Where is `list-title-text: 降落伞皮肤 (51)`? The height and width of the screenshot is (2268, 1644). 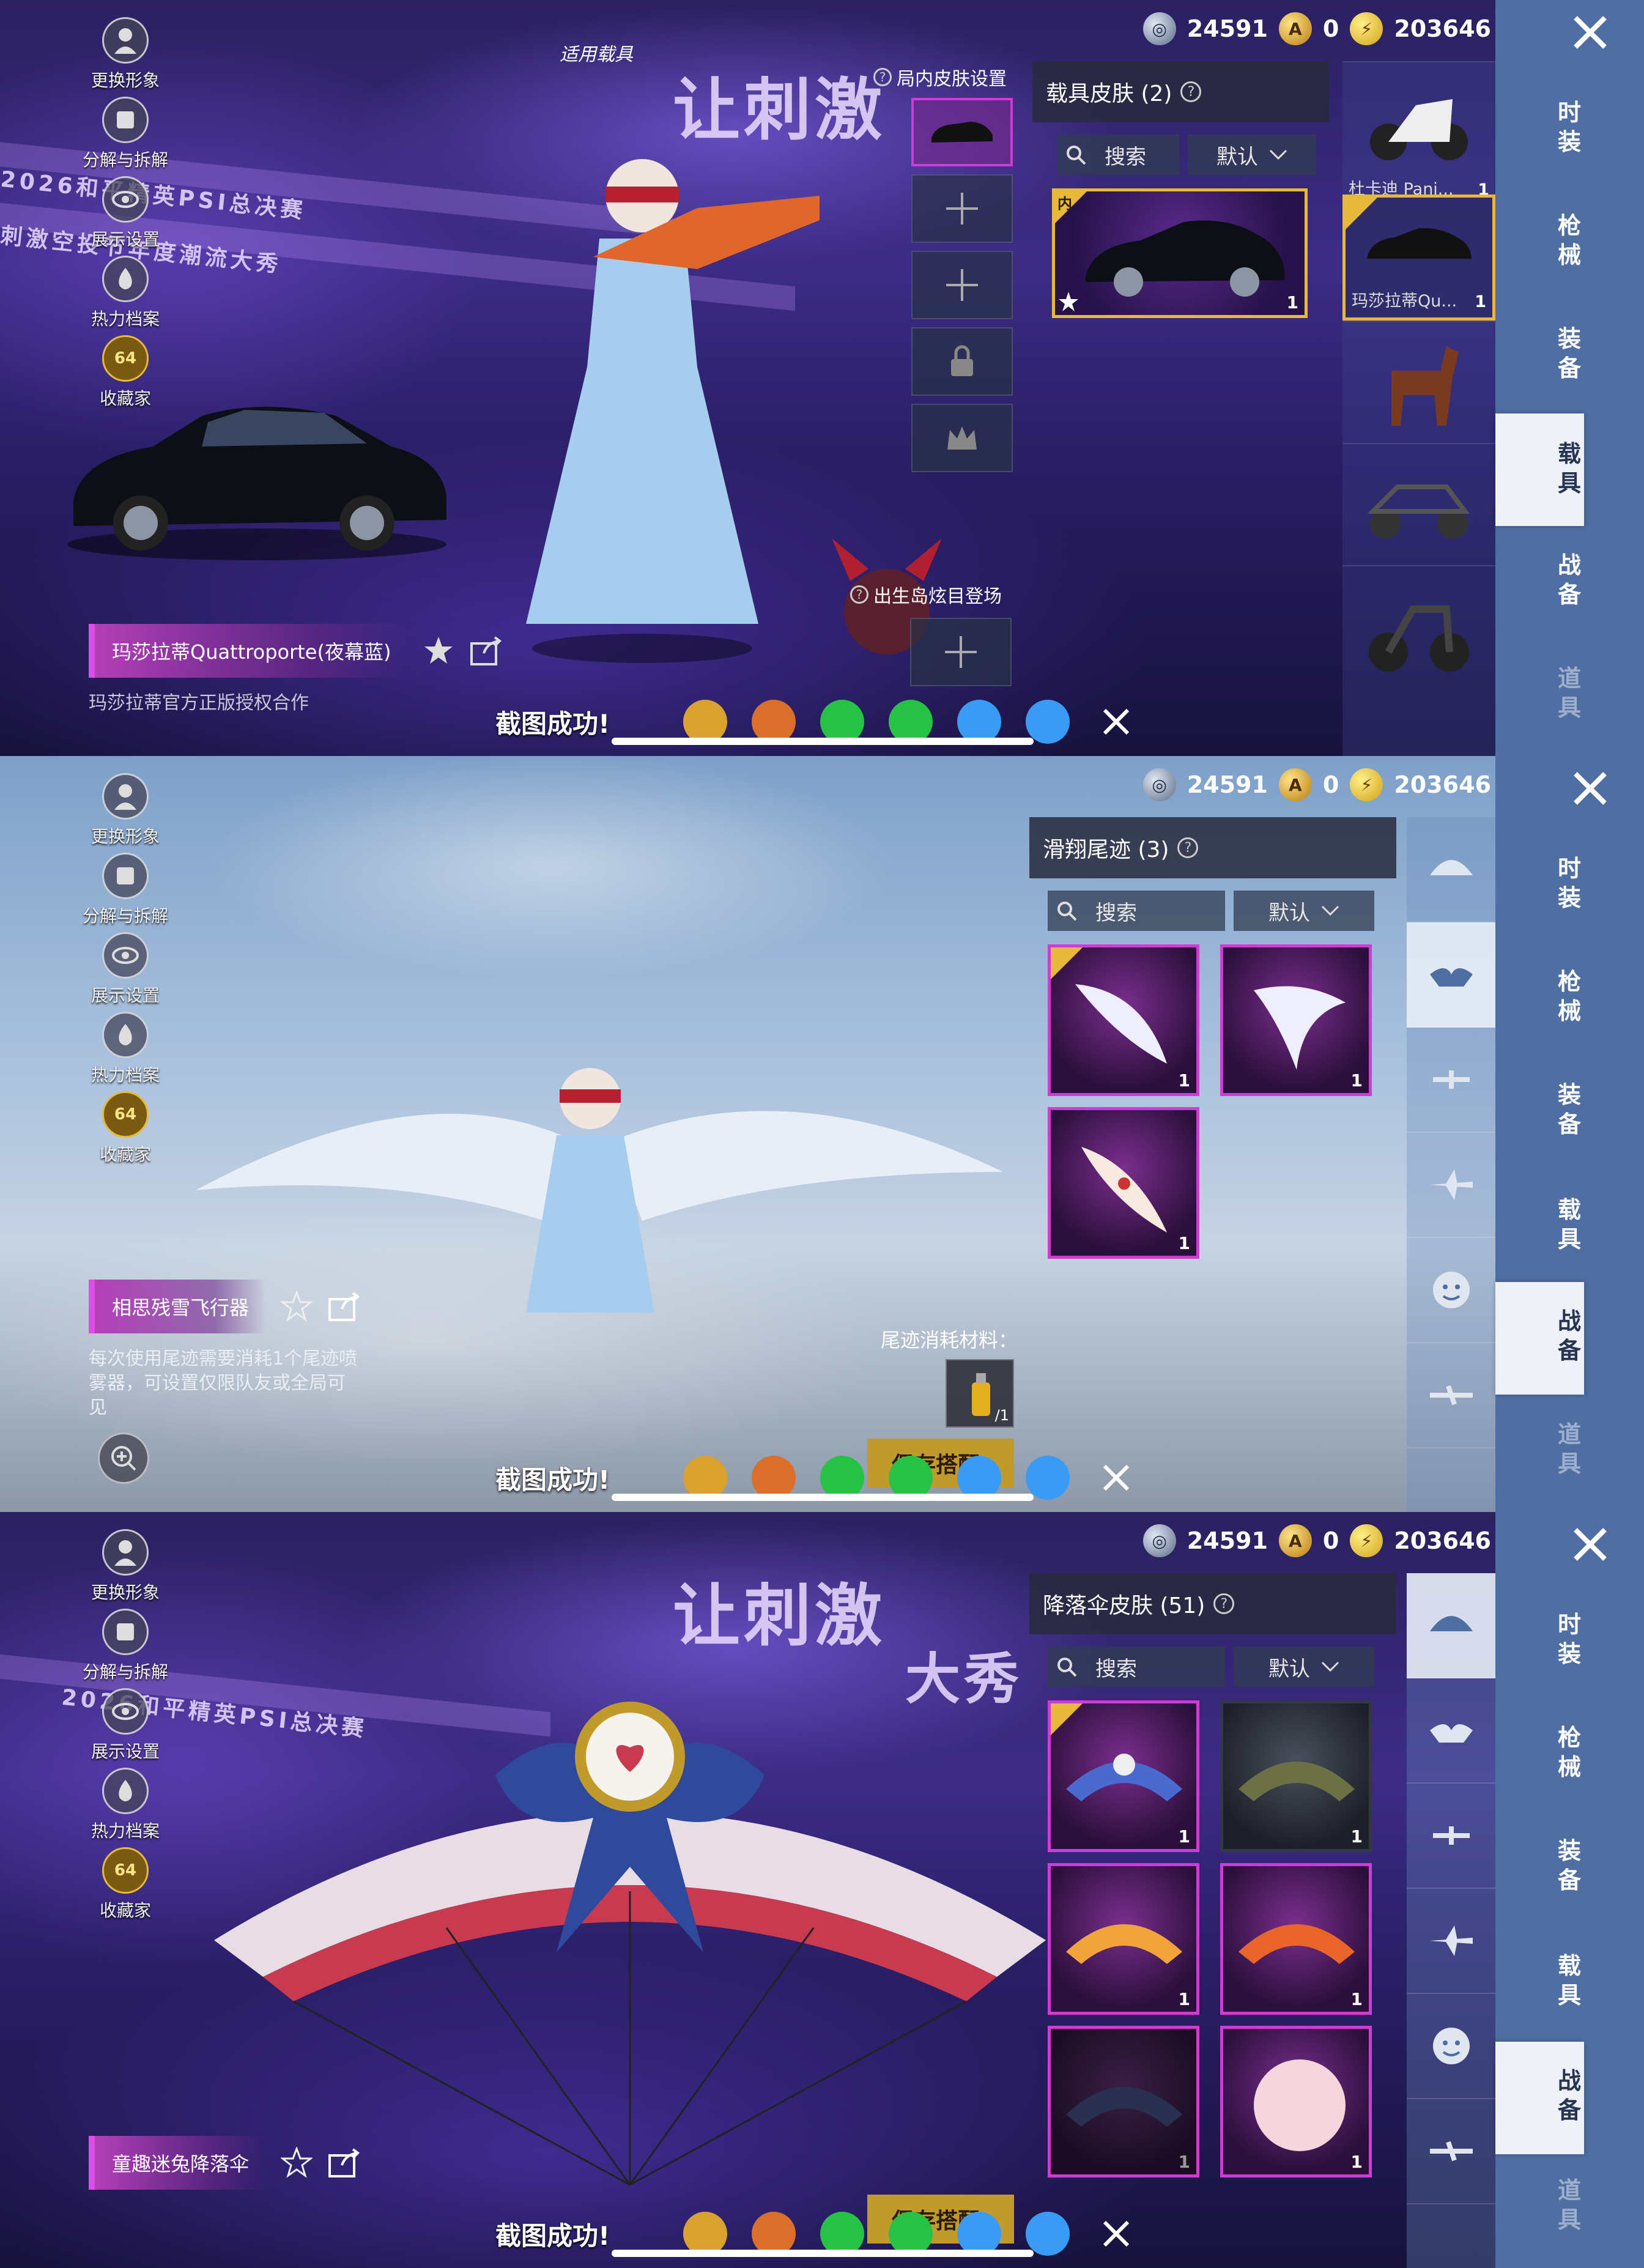
list-title-text: 降落伞皮肤 (51) is located at coordinates (1124, 1605).